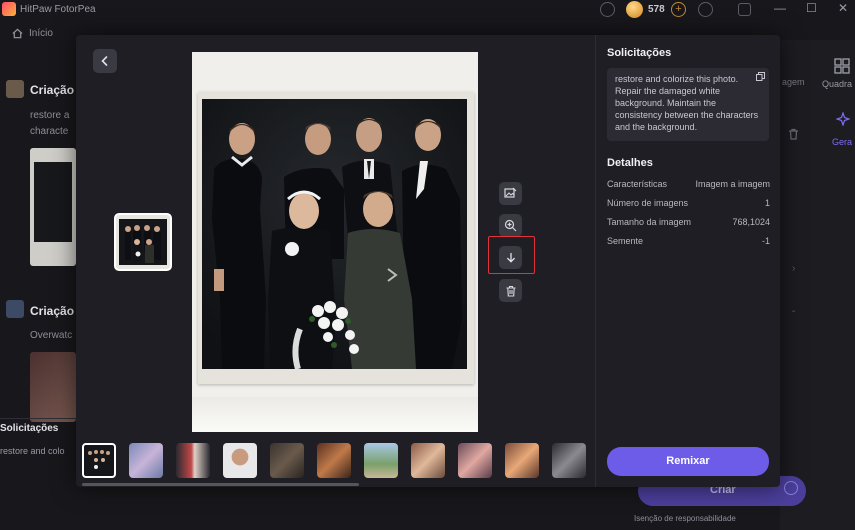 The width and height of the screenshot is (855, 530). Describe the element at coordinates (656, 9) in the screenshot. I see `coin-count: 578` at that location.